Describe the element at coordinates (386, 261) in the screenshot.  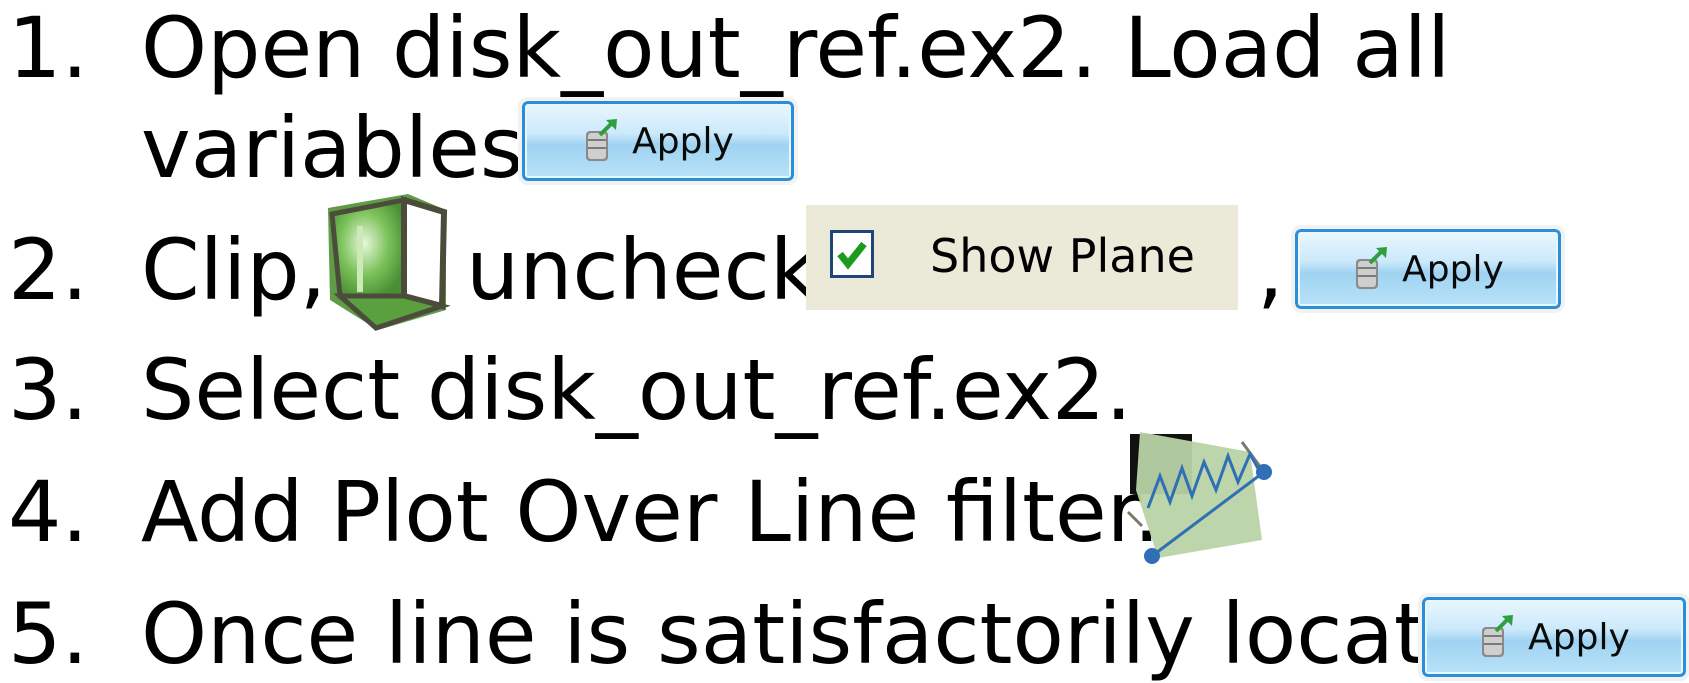
I see `clip-icon` at that location.